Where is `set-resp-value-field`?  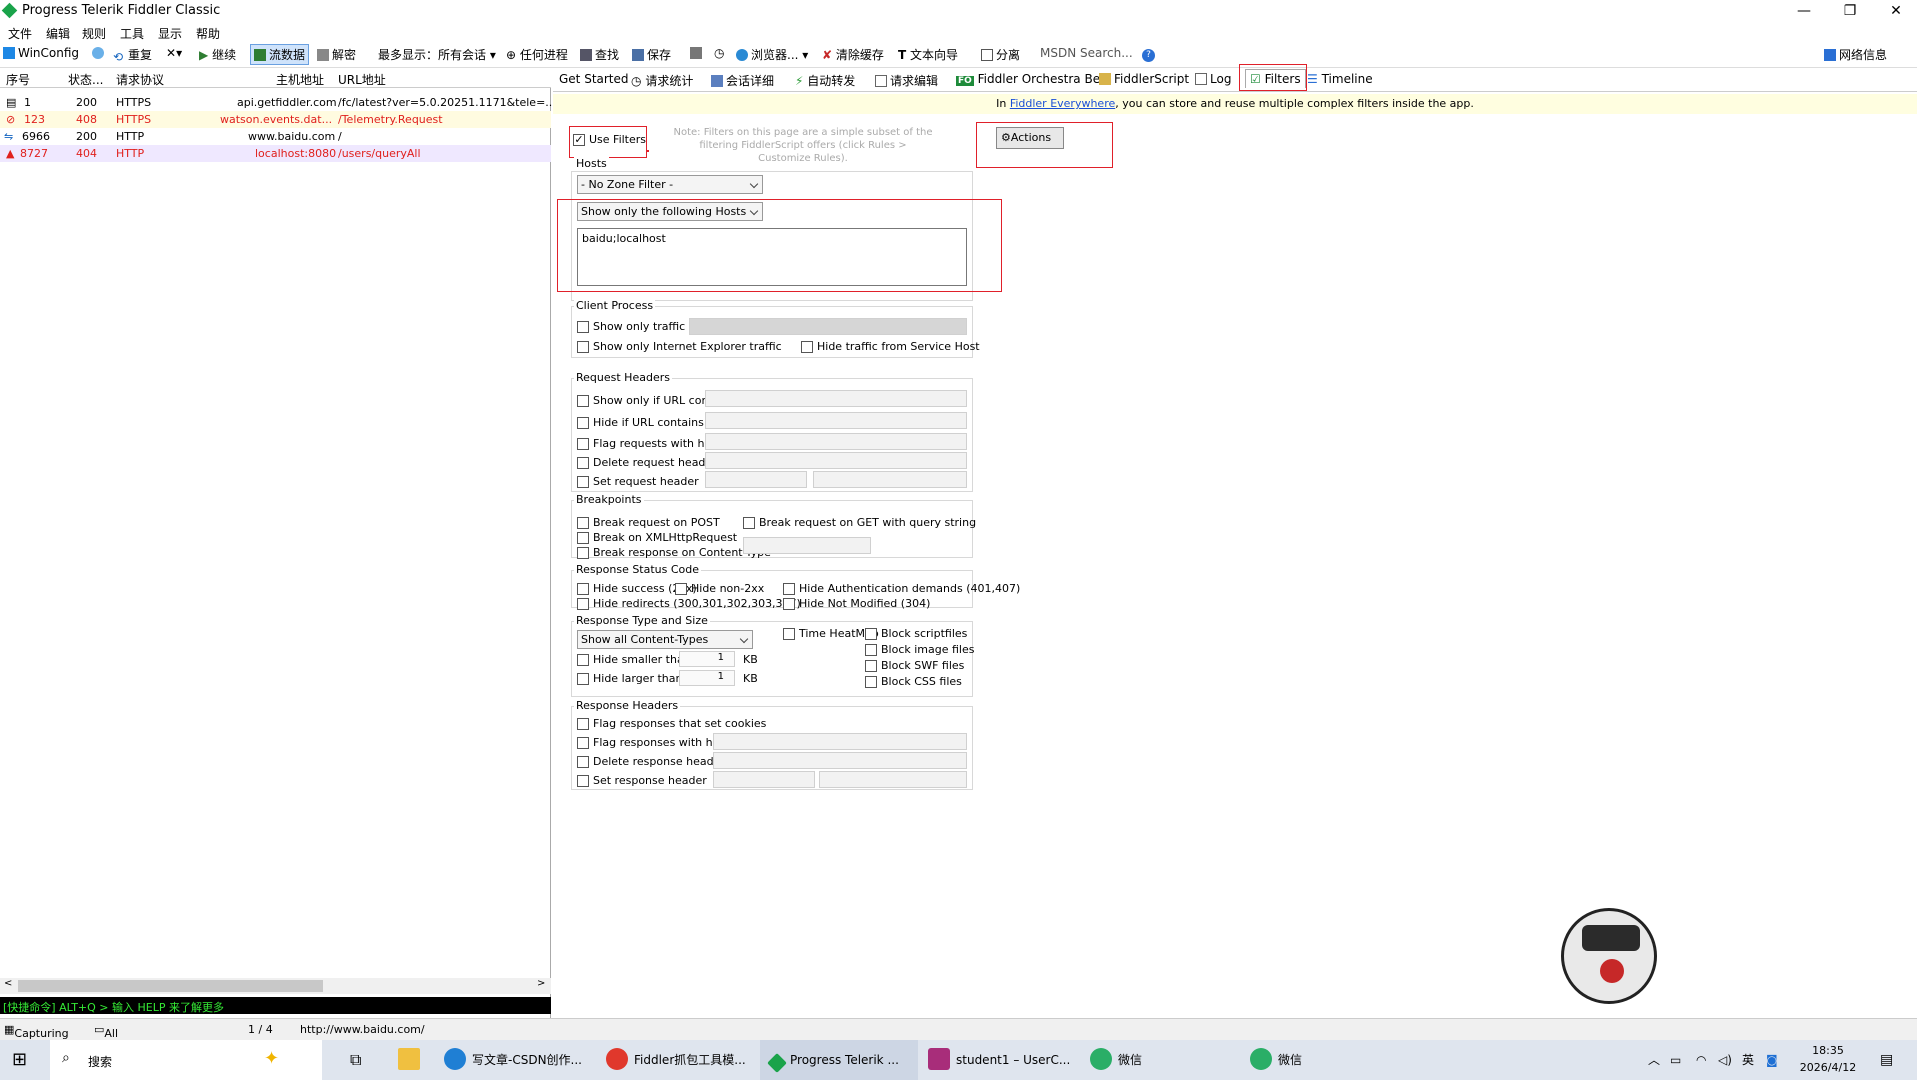 set-resp-value-field is located at coordinates (893, 779).